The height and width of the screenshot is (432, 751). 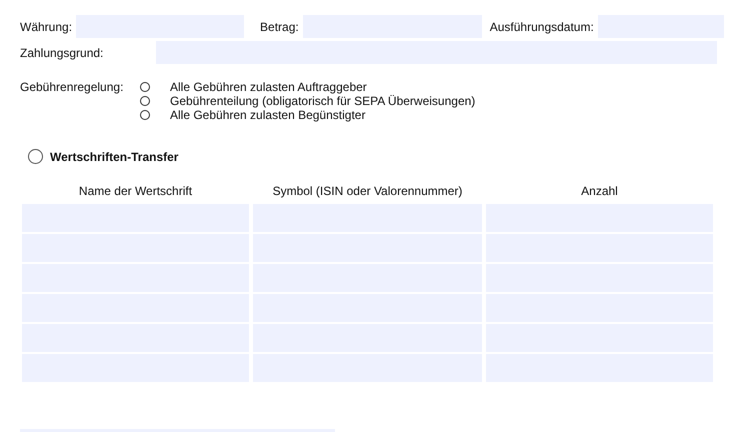 What do you see at coordinates (268, 115) in the screenshot?
I see `option-label: Alle Gebühren zulasten Begünstigter` at bounding box center [268, 115].